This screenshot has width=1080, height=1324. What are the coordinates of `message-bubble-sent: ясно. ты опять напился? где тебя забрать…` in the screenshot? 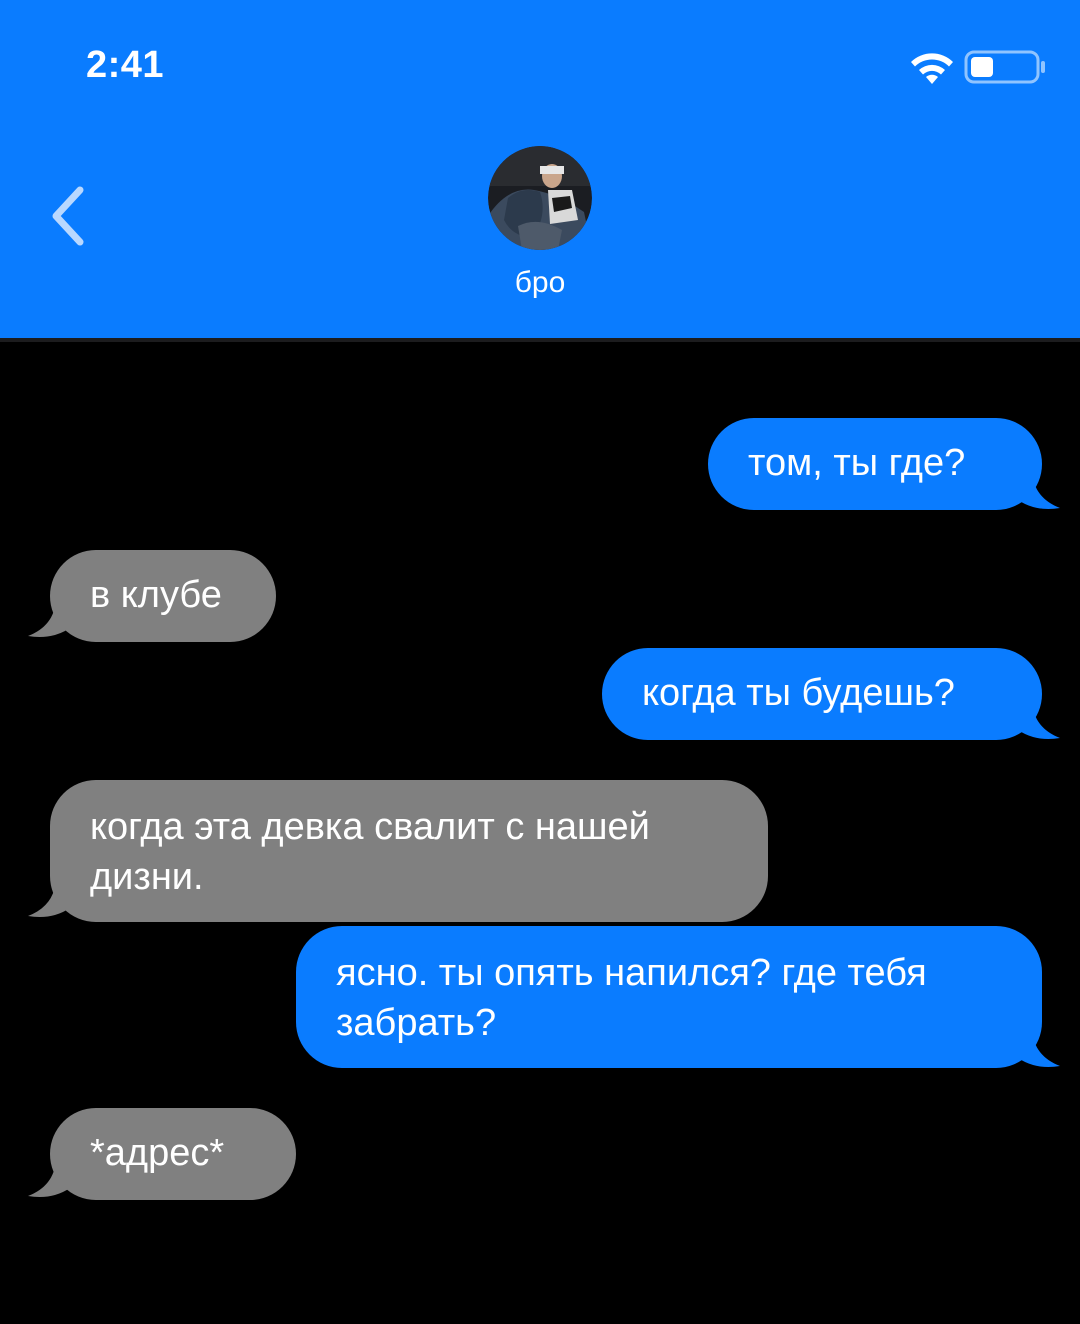 It's located at (669, 997).